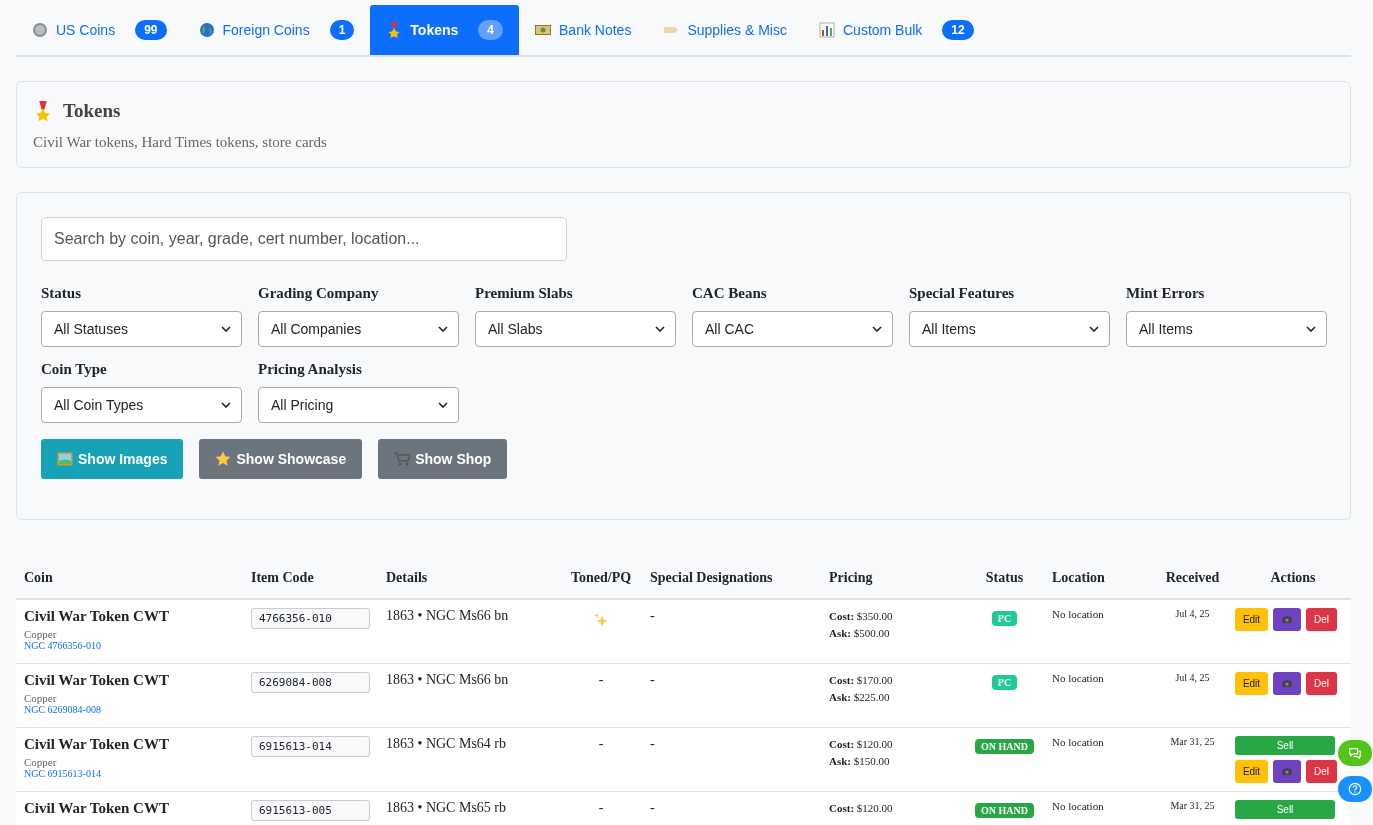  I want to click on column-header: Pricing, so click(851, 577).